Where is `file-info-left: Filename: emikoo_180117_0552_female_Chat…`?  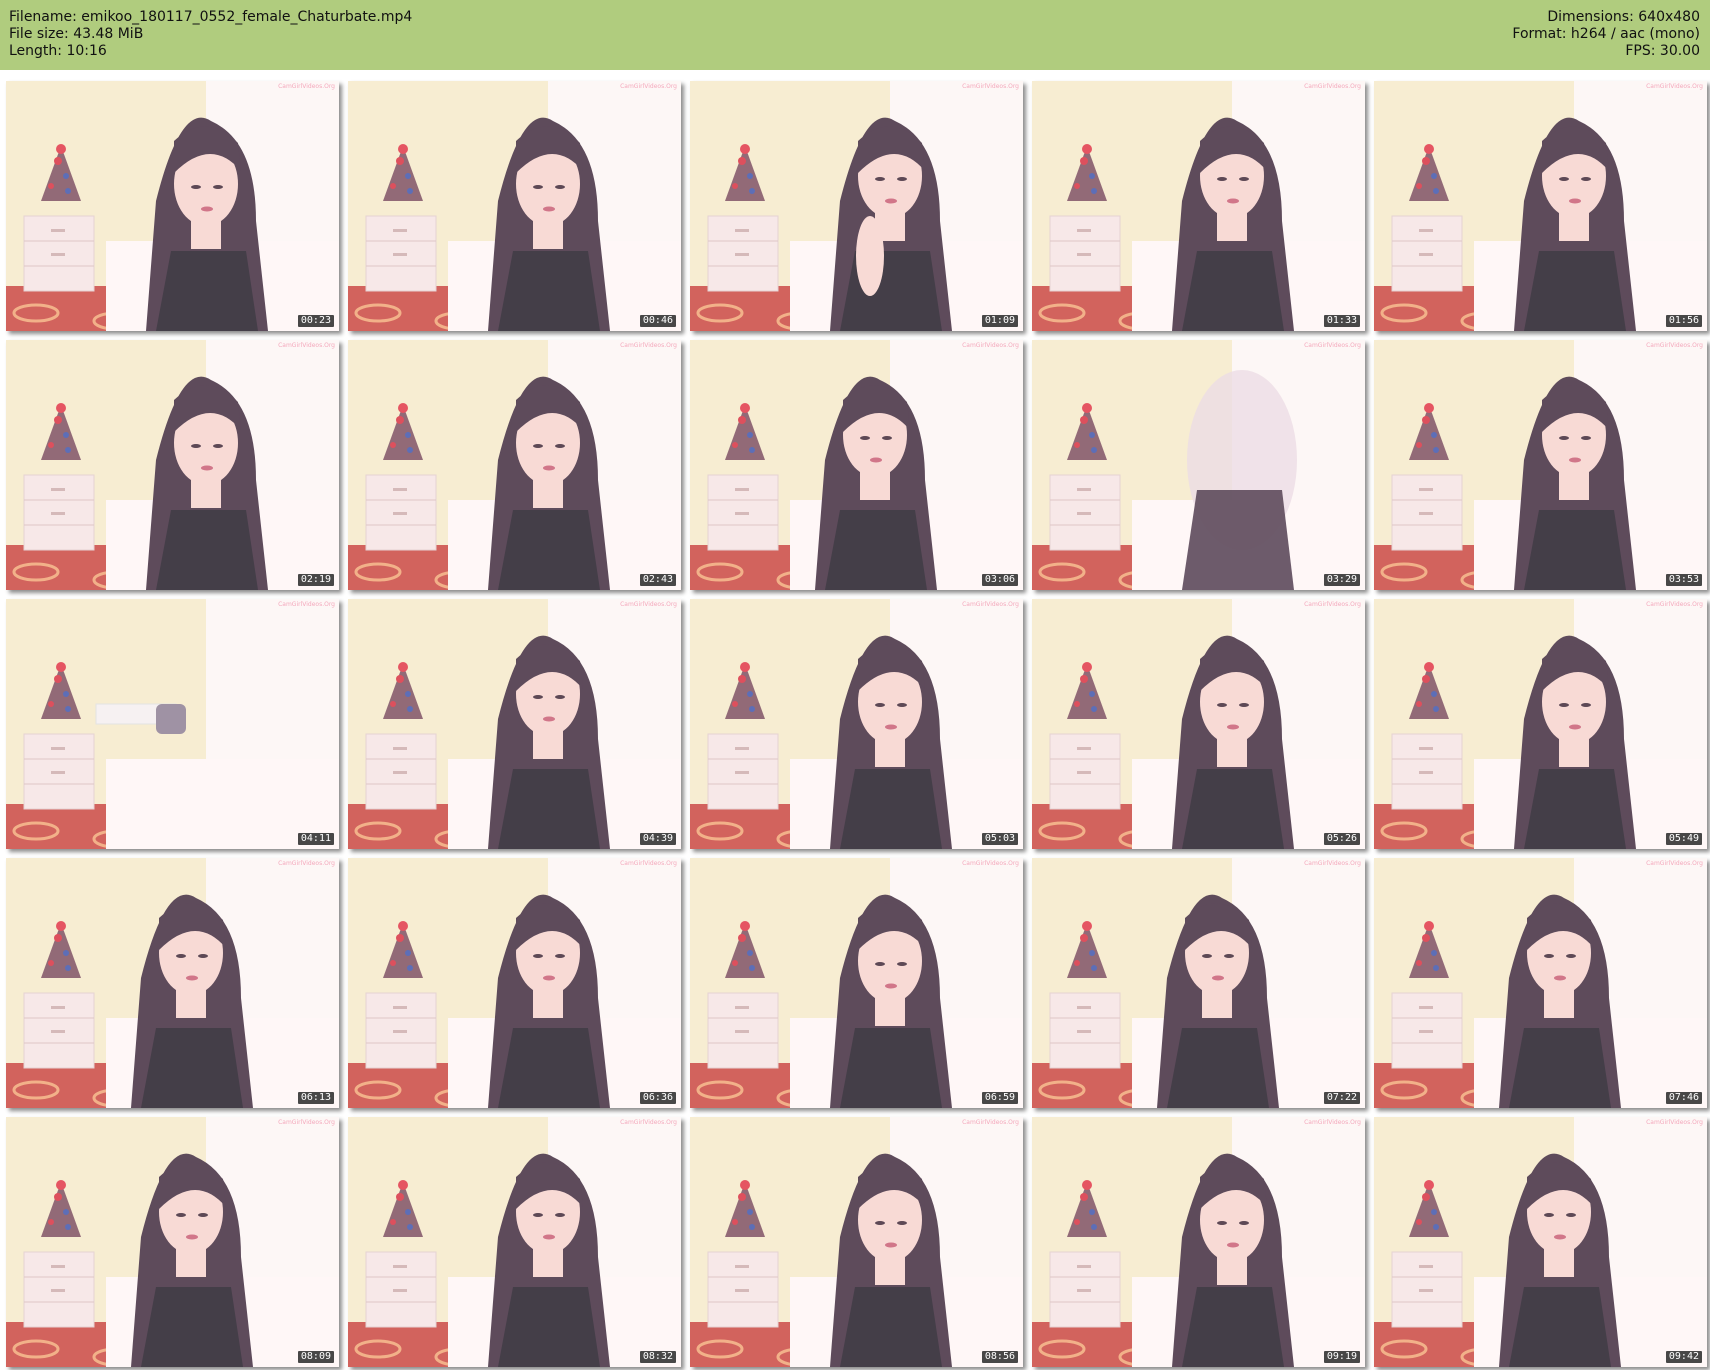 file-info-left: Filename: emikoo_180117_0552_female_Chat… is located at coordinates (210, 34).